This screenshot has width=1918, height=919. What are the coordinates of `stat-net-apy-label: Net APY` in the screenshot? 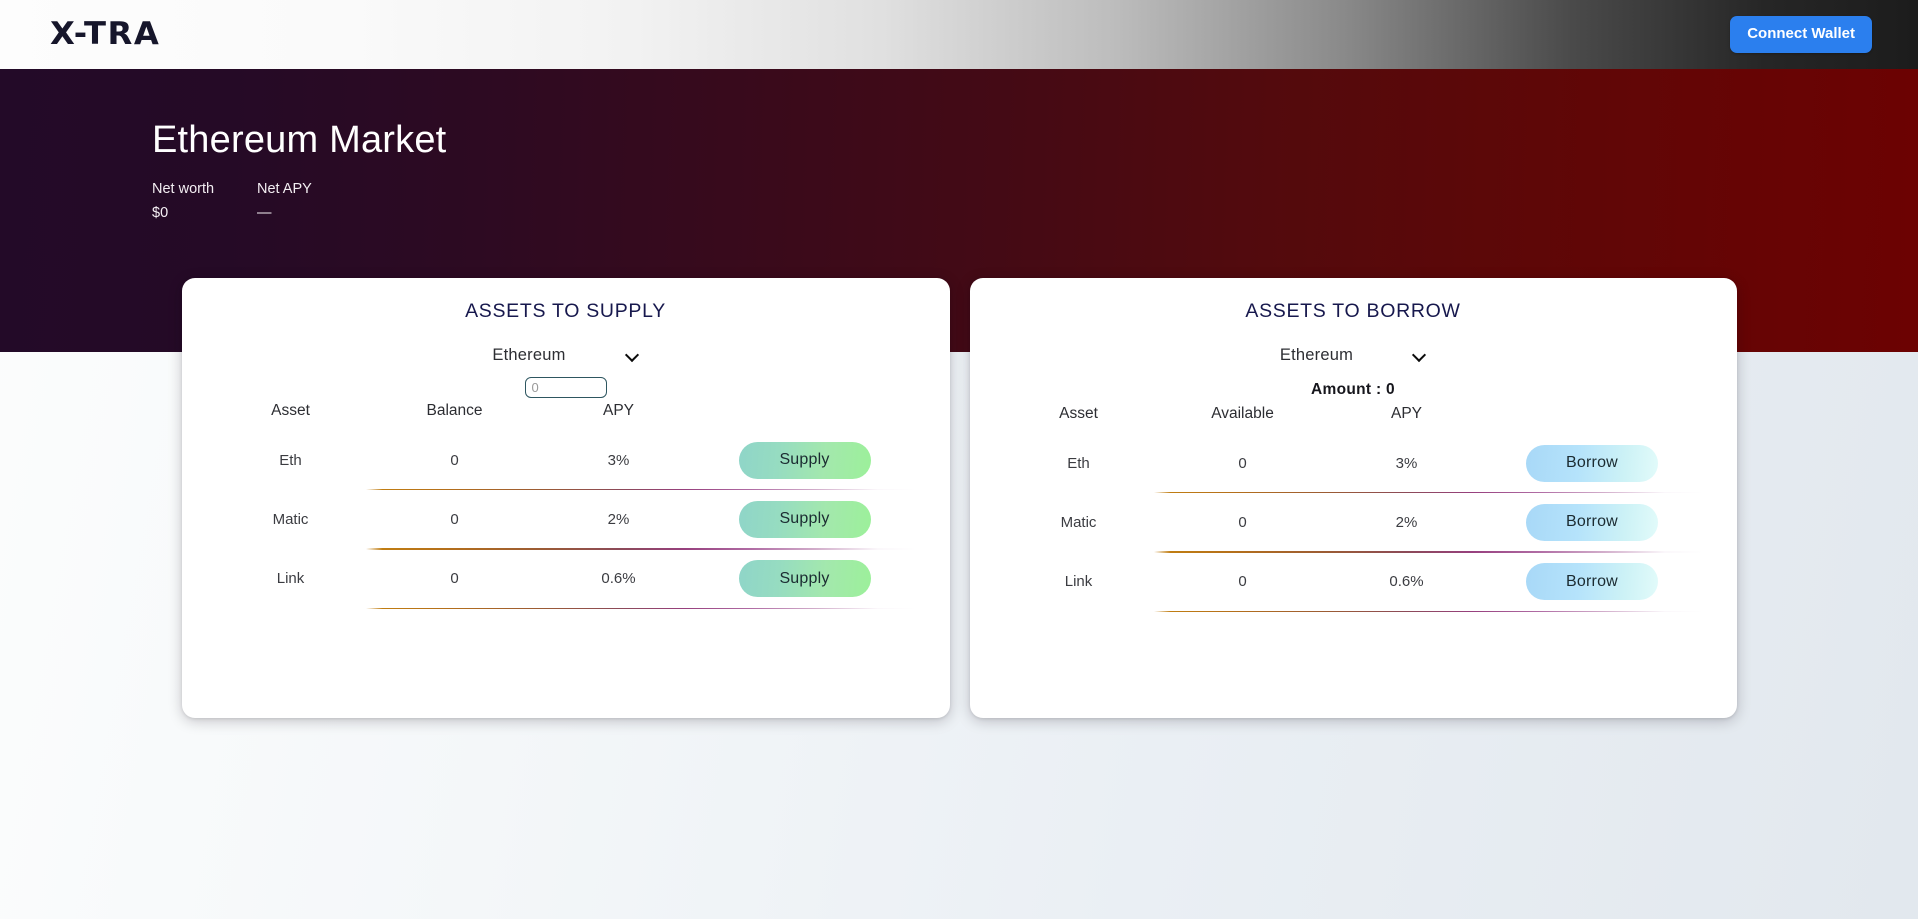 It's located at (284, 188).